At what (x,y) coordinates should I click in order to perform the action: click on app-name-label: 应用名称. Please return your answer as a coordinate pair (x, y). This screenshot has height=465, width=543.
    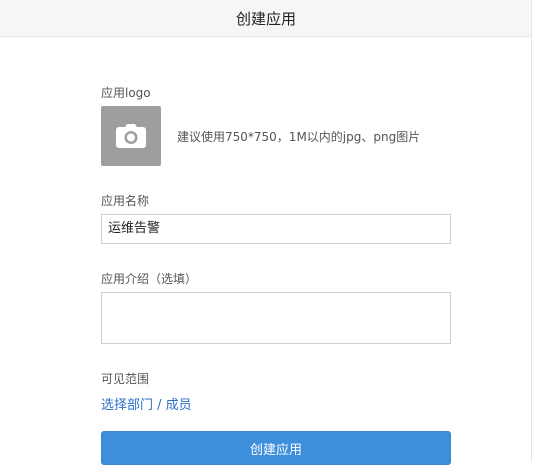
    Looking at the image, I should click on (125, 201).